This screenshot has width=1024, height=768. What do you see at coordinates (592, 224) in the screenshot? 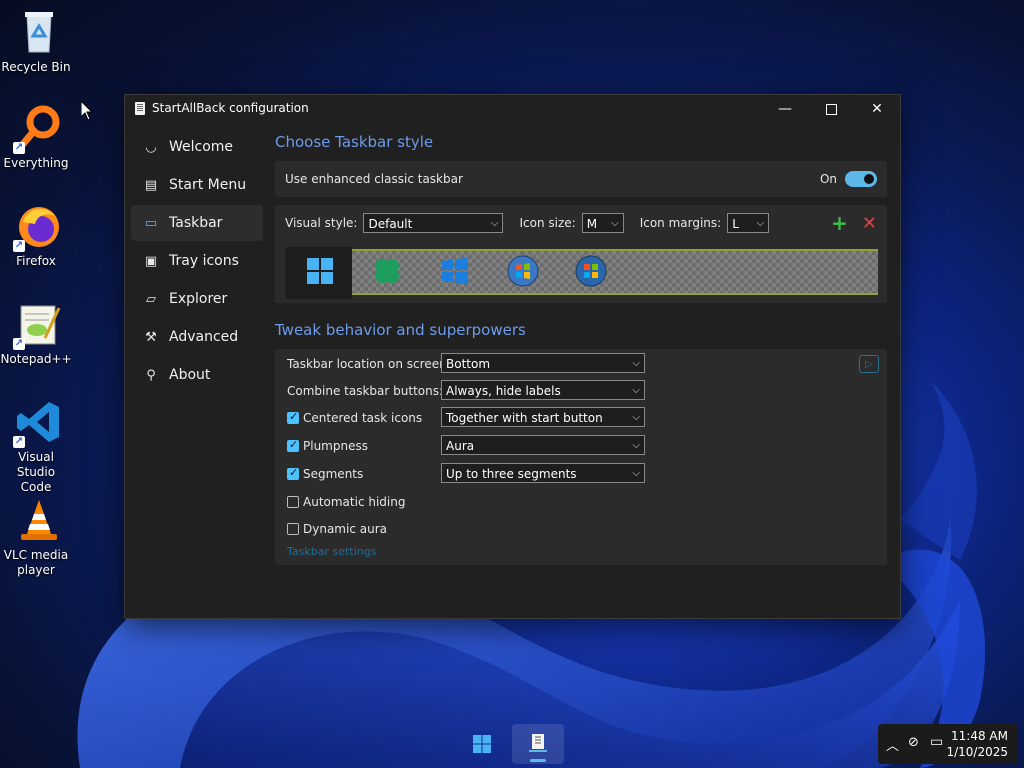
I see `icon-size-value: M` at bounding box center [592, 224].